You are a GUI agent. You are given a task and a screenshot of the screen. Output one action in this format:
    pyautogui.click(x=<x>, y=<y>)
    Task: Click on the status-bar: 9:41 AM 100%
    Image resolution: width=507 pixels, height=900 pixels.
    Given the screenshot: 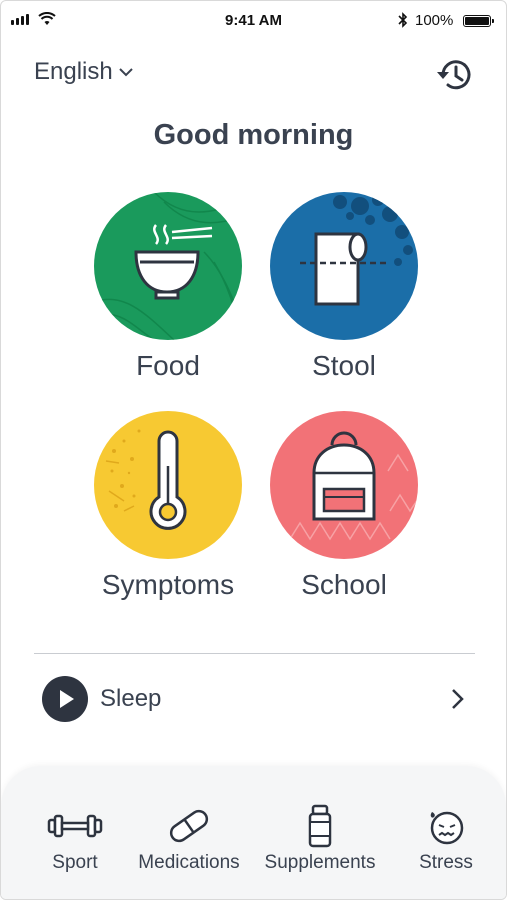 What is the action you would take?
    pyautogui.click(x=253, y=21)
    